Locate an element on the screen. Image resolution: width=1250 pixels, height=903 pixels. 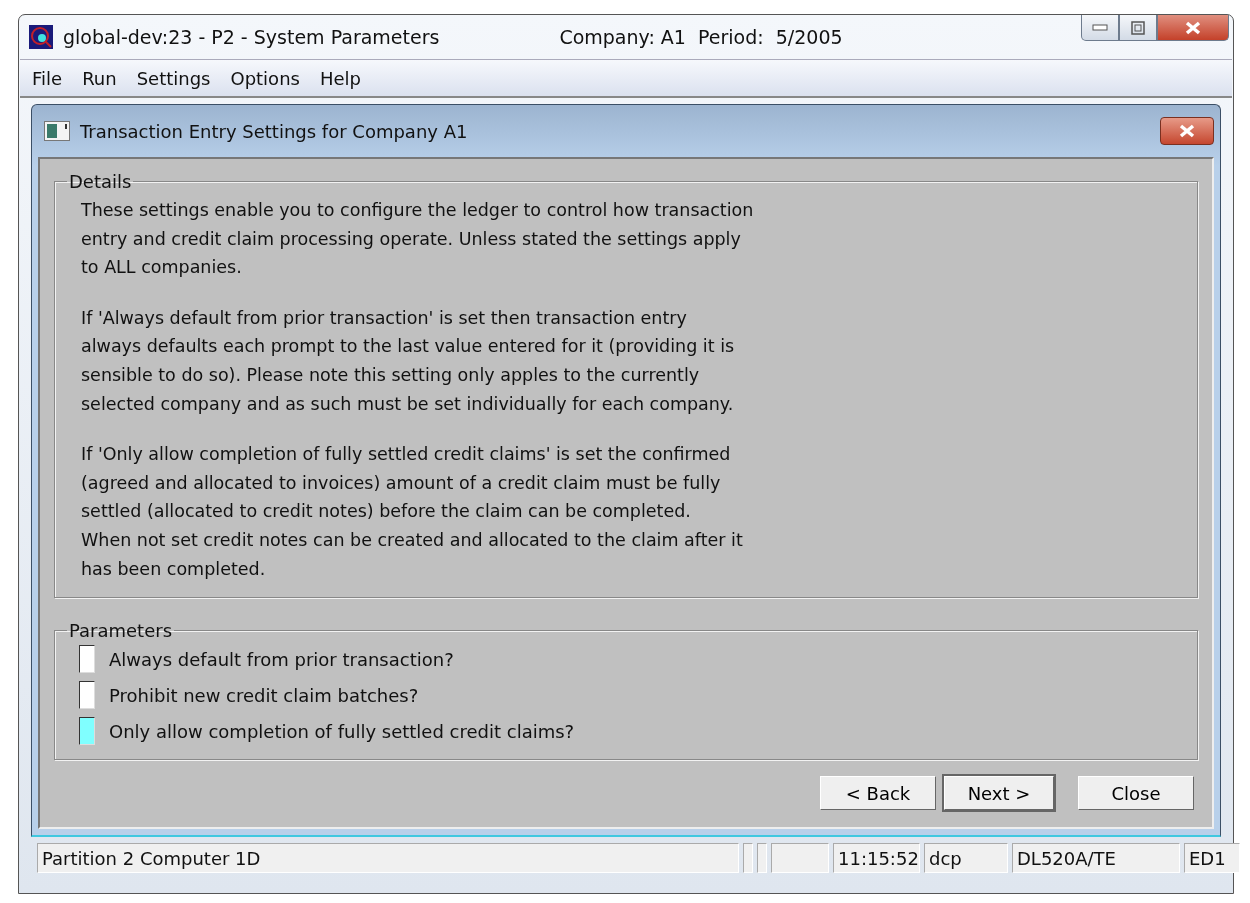
dialog-title: Transaction Entry Settings for Company A1 is located at coordinates (274, 131).